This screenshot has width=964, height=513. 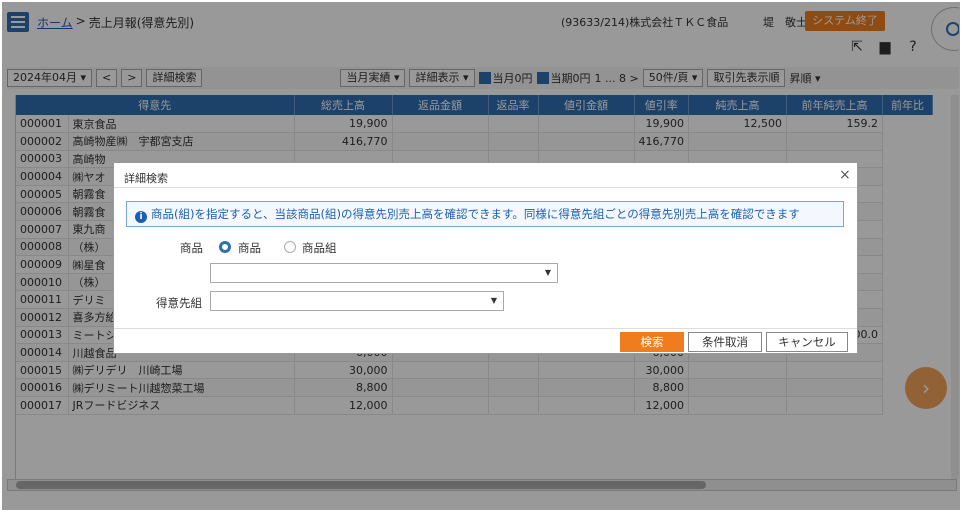 What do you see at coordinates (845, 175) in the screenshot?
I see `close-icon: ×` at bounding box center [845, 175].